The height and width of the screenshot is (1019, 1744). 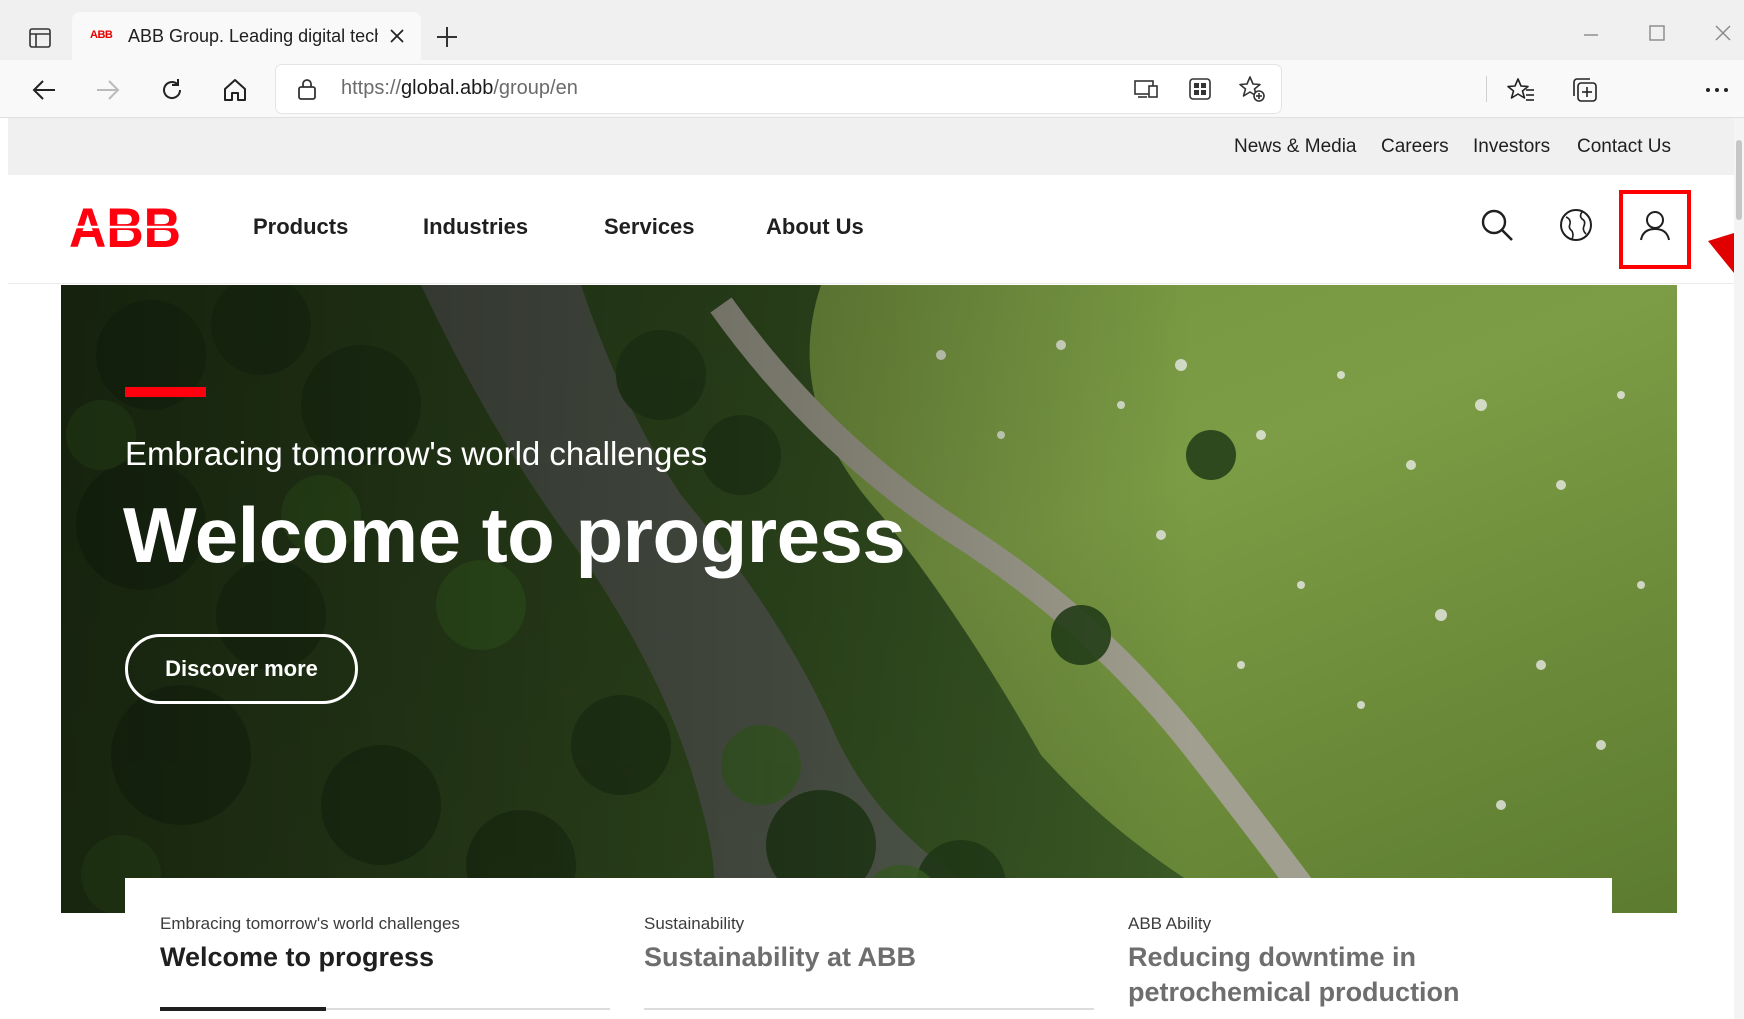 I want to click on hero-title: Welcome to progress, so click(x=514, y=535).